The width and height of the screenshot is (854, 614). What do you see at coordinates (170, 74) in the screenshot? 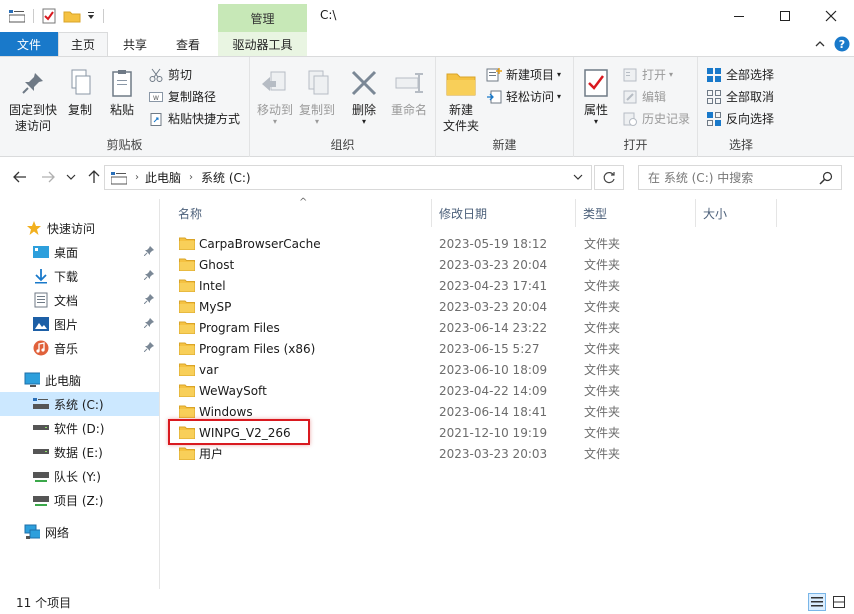
I see `cut-button: 剪切` at bounding box center [170, 74].